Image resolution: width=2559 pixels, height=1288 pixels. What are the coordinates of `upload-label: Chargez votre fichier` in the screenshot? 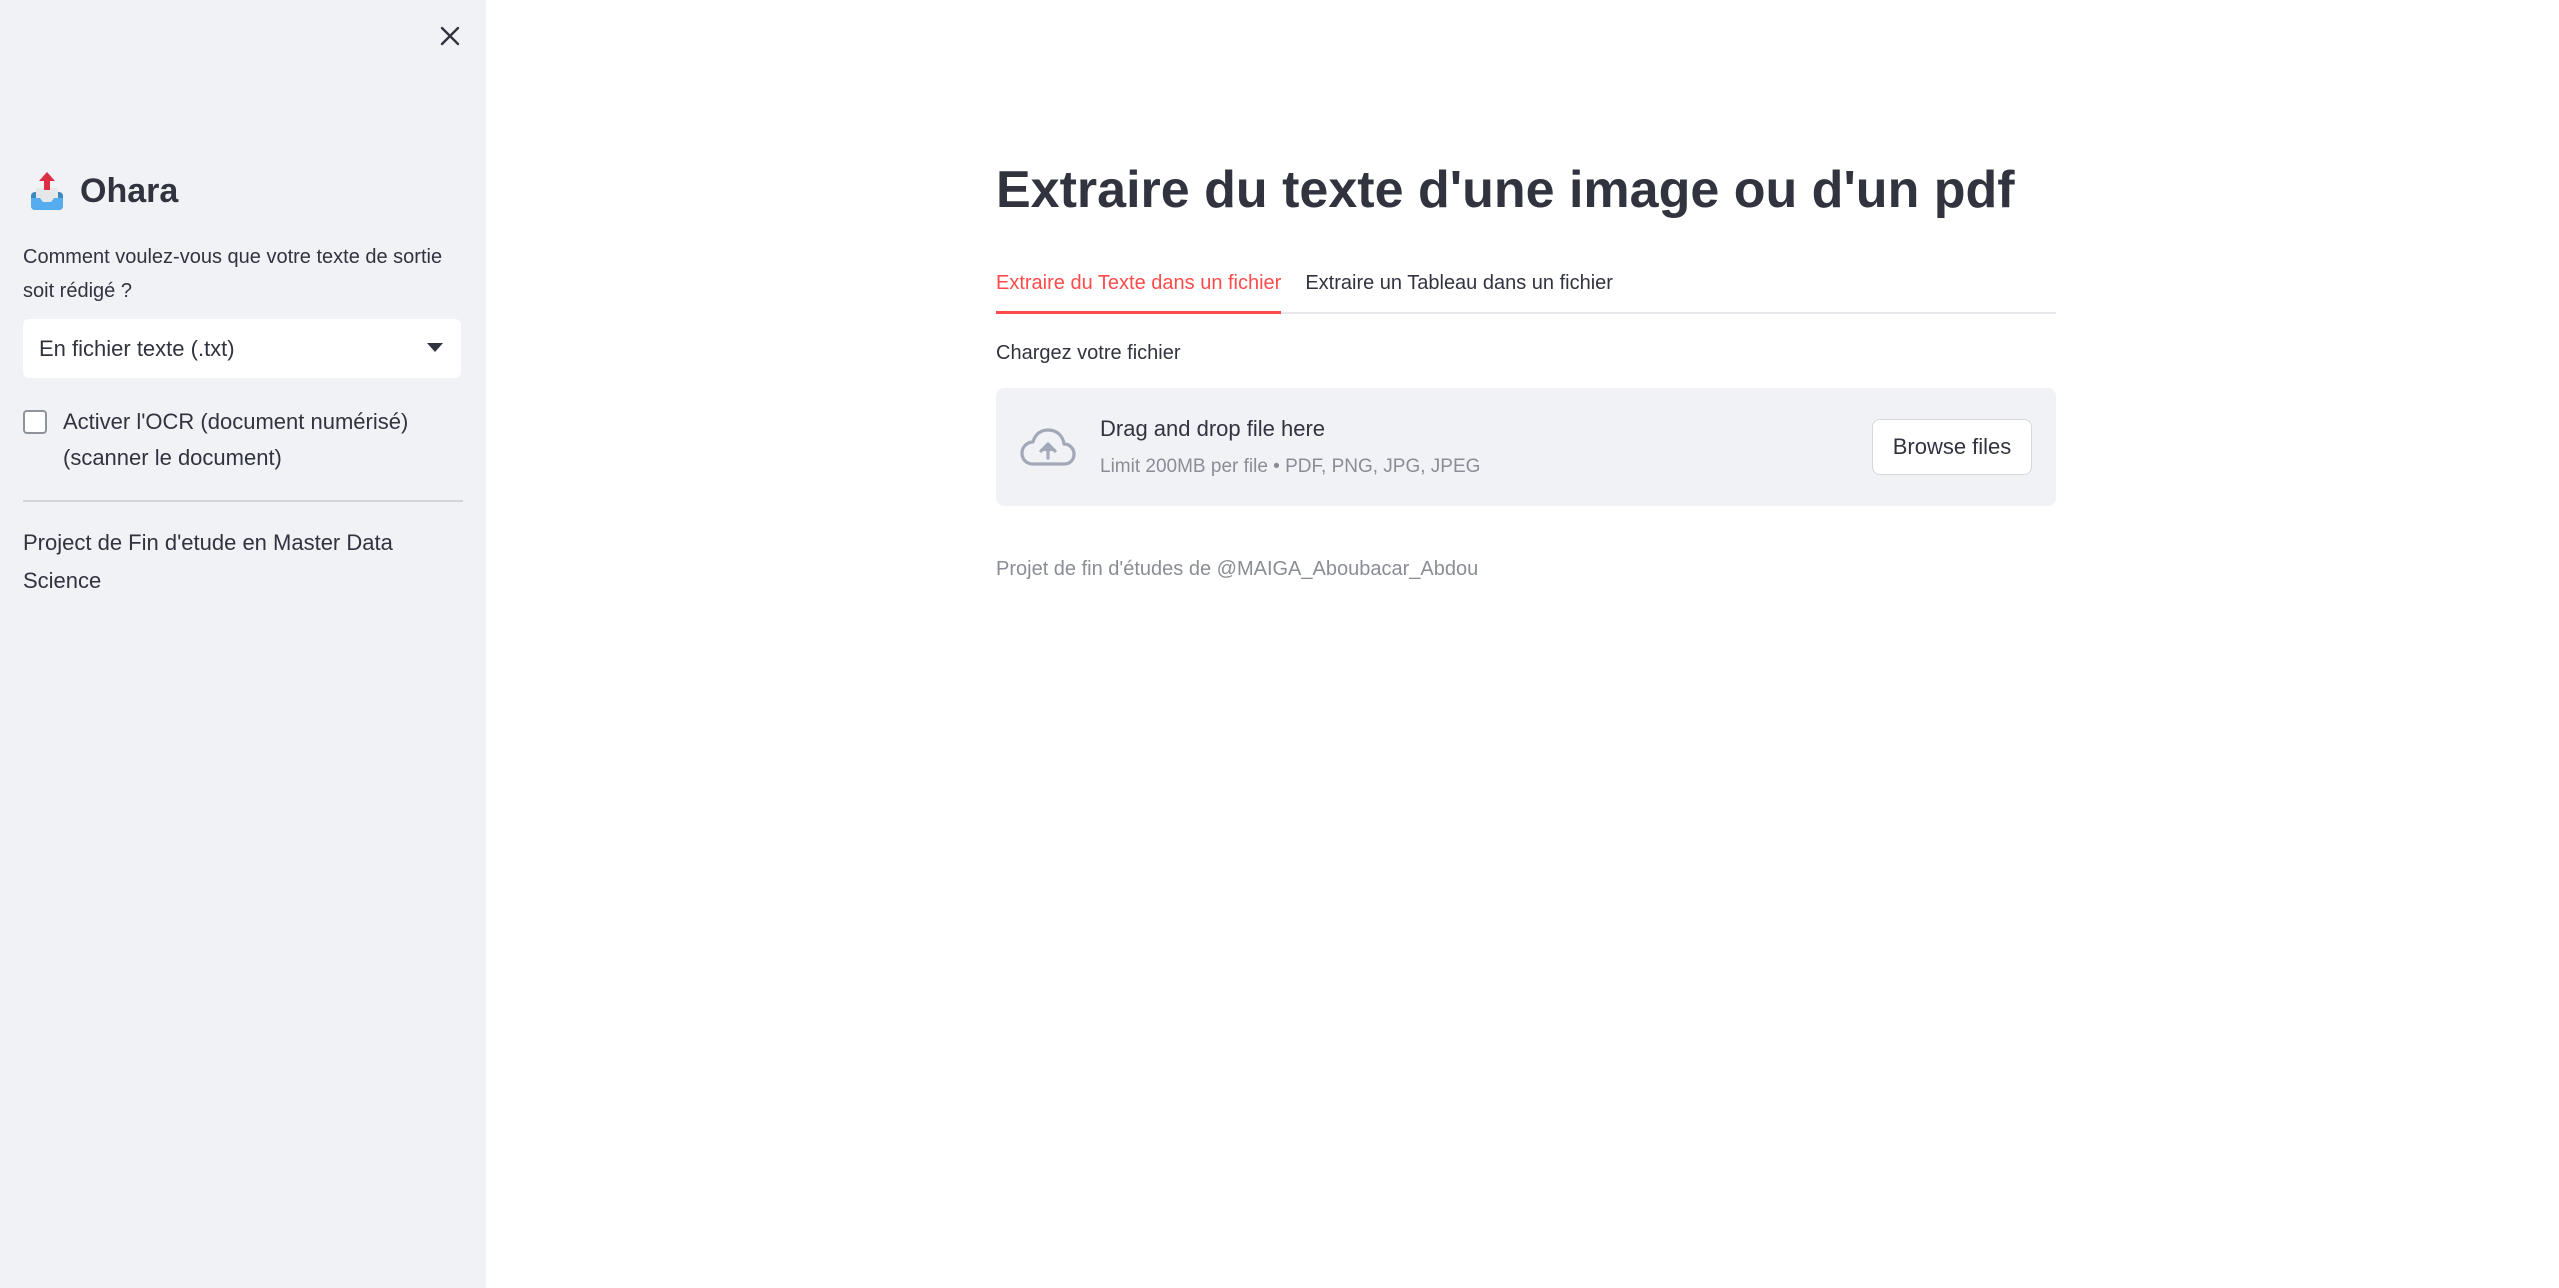 It's located at (1088, 353).